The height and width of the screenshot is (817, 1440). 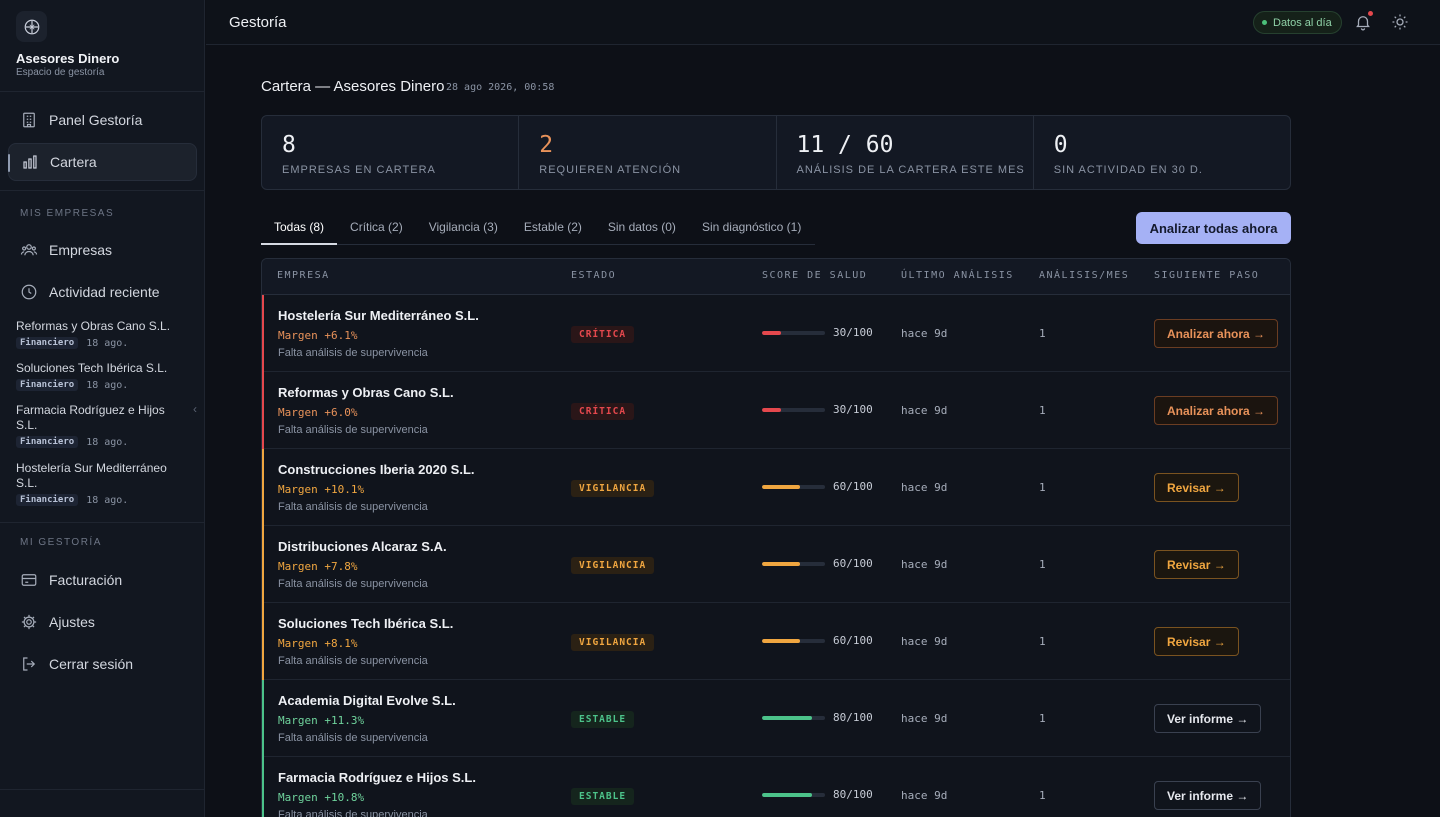 I want to click on compass-icon, so click(x=31, y=26).